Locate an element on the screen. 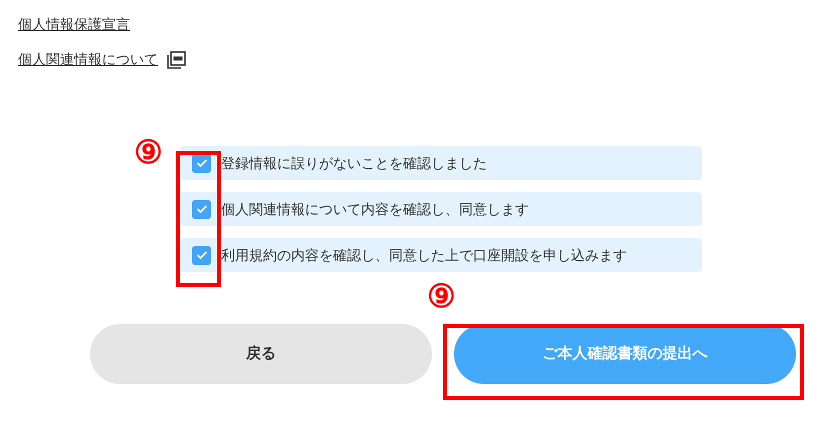 The width and height of the screenshot is (834, 428). agreement-row: 利用規約の内容を確認し、同意した上で口座開設を申し込みます is located at coordinates (441, 255).